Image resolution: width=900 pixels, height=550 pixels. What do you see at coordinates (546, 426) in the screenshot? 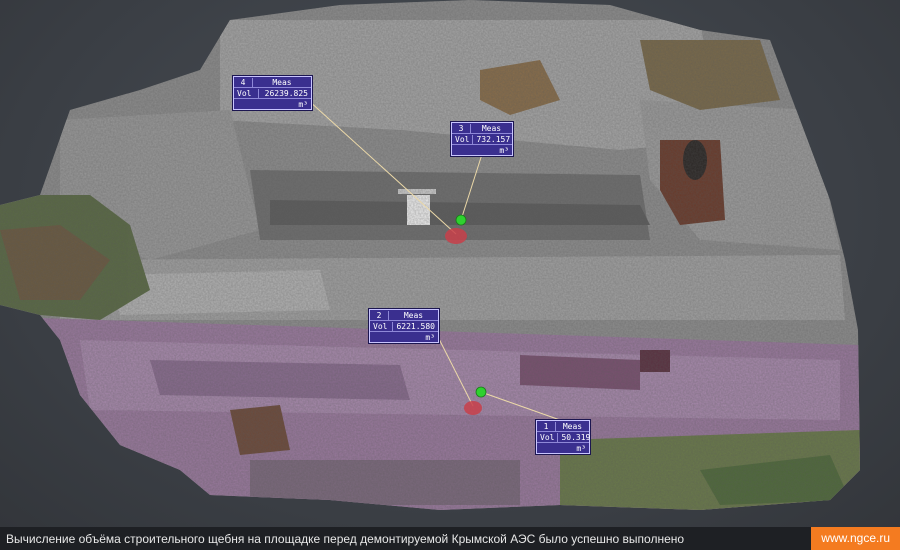
I see `tag-index: 1` at bounding box center [546, 426].